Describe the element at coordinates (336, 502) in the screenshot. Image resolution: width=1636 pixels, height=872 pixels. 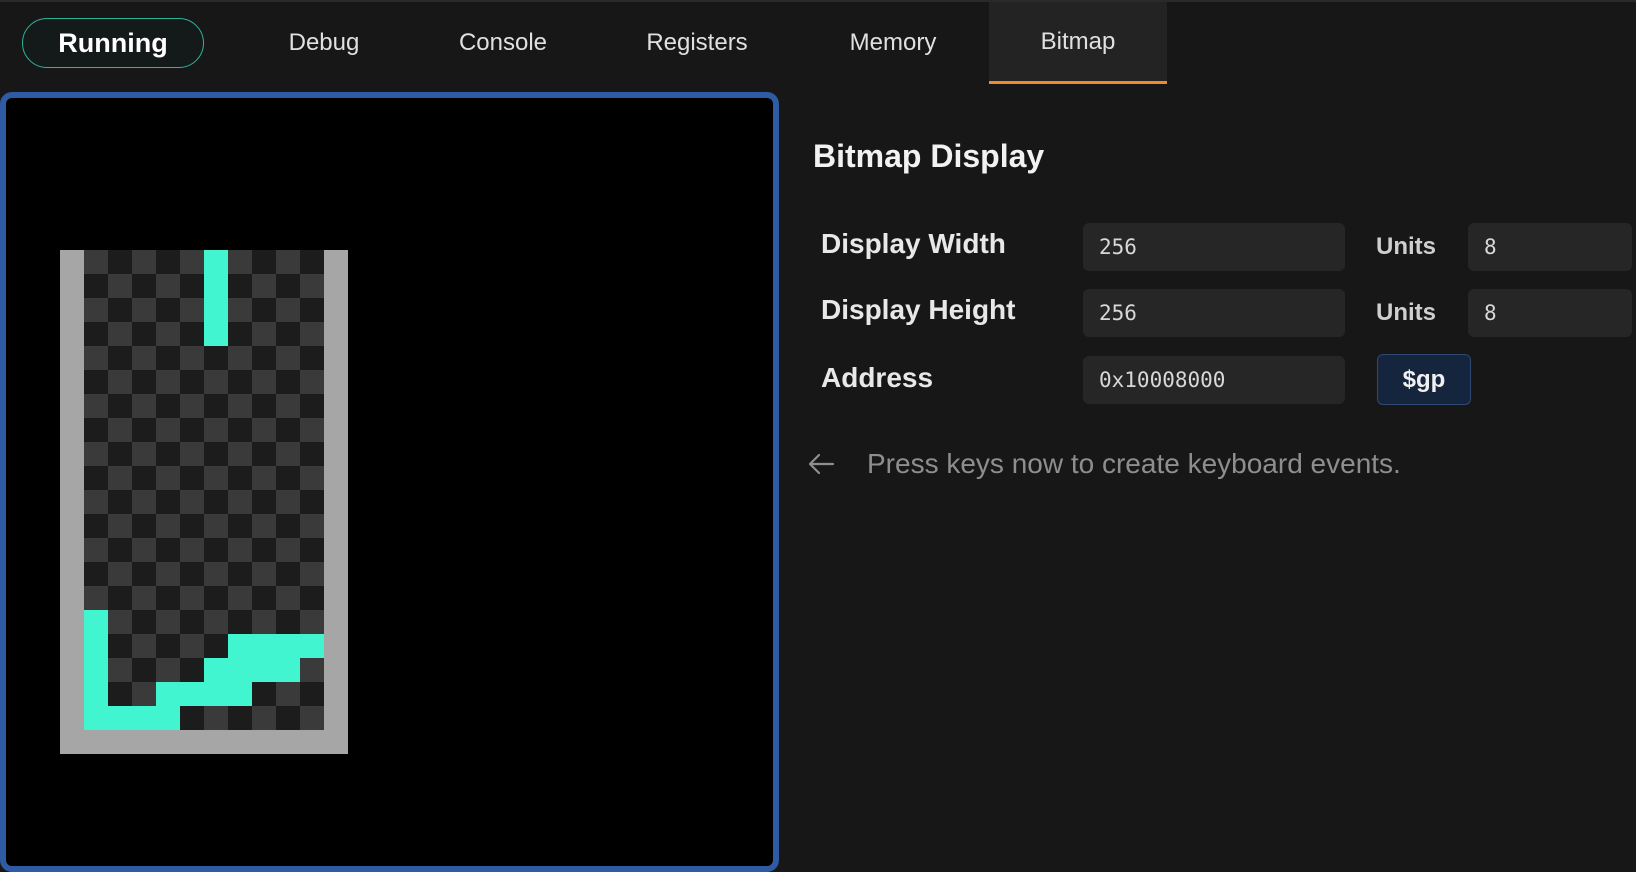
I see `well-wall-right` at that location.